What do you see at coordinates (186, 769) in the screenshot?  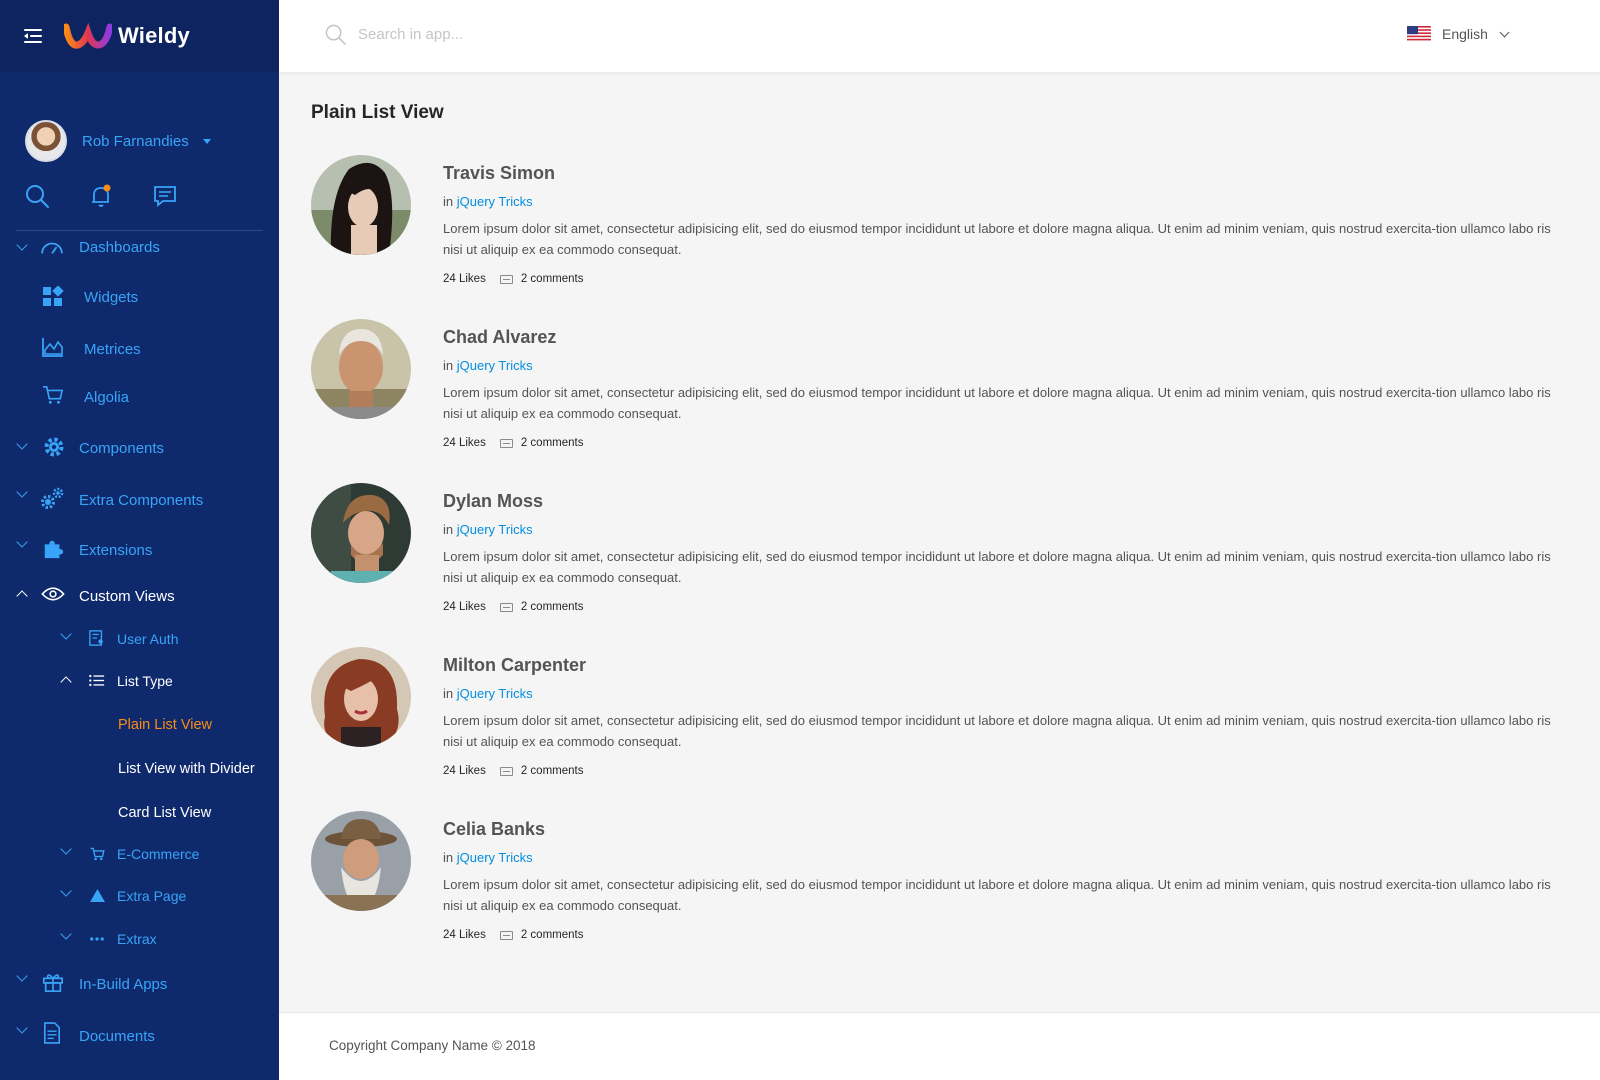 I see `sidebar-item-label: List View with Divider` at bounding box center [186, 769].